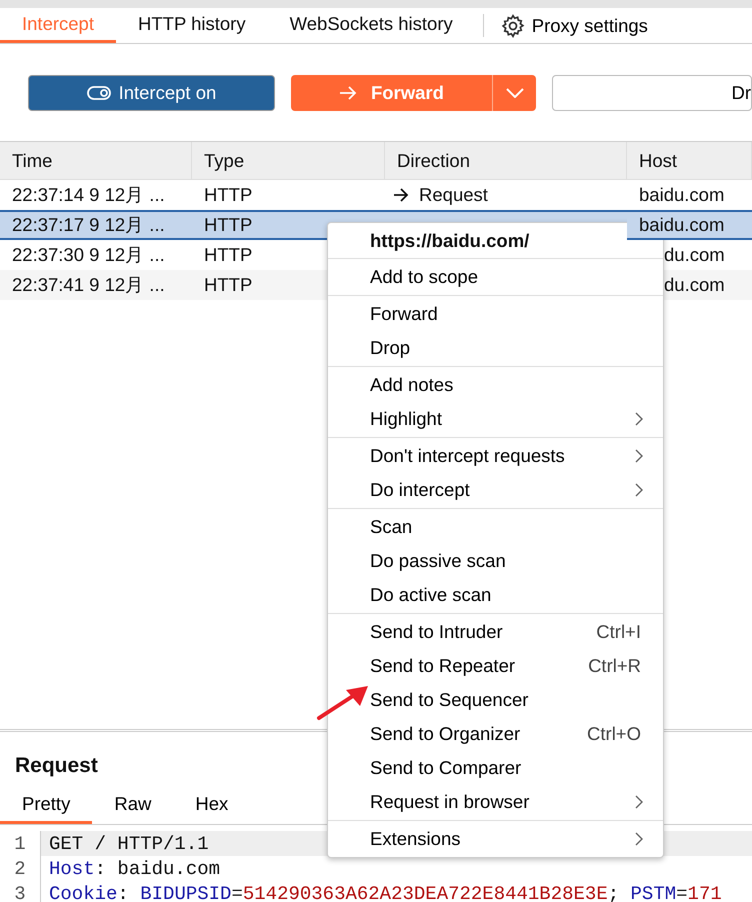 This screenshot has height=902, width=752. Describe the element at coordinates (652, 92) in the screenshot. I see `drop-button: Dr` at that location.